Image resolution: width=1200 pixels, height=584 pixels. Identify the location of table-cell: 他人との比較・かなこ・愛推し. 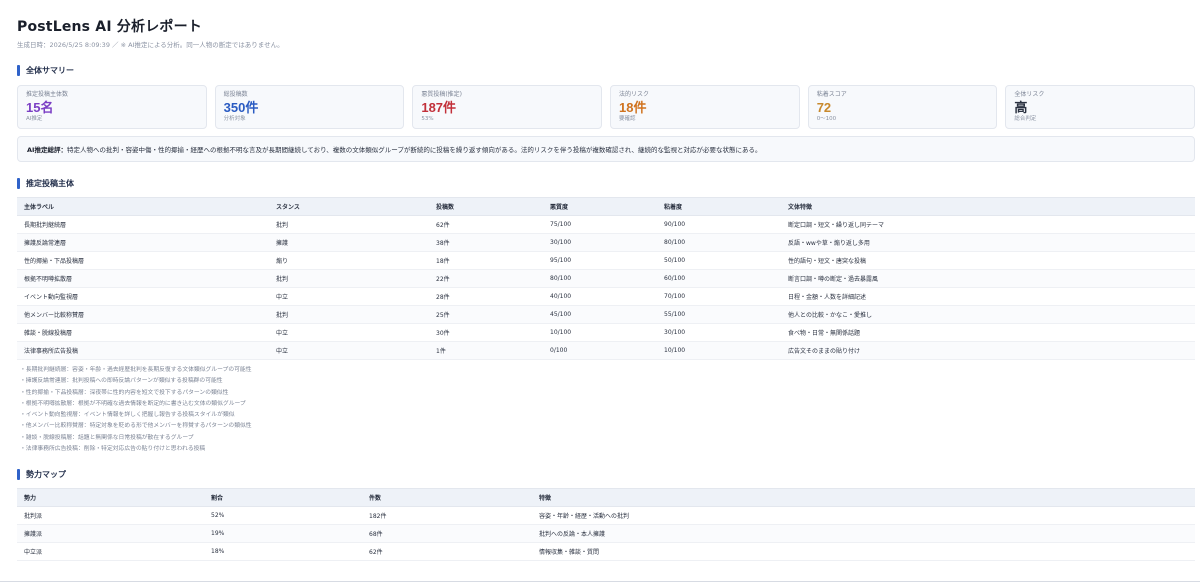
(988, 314).